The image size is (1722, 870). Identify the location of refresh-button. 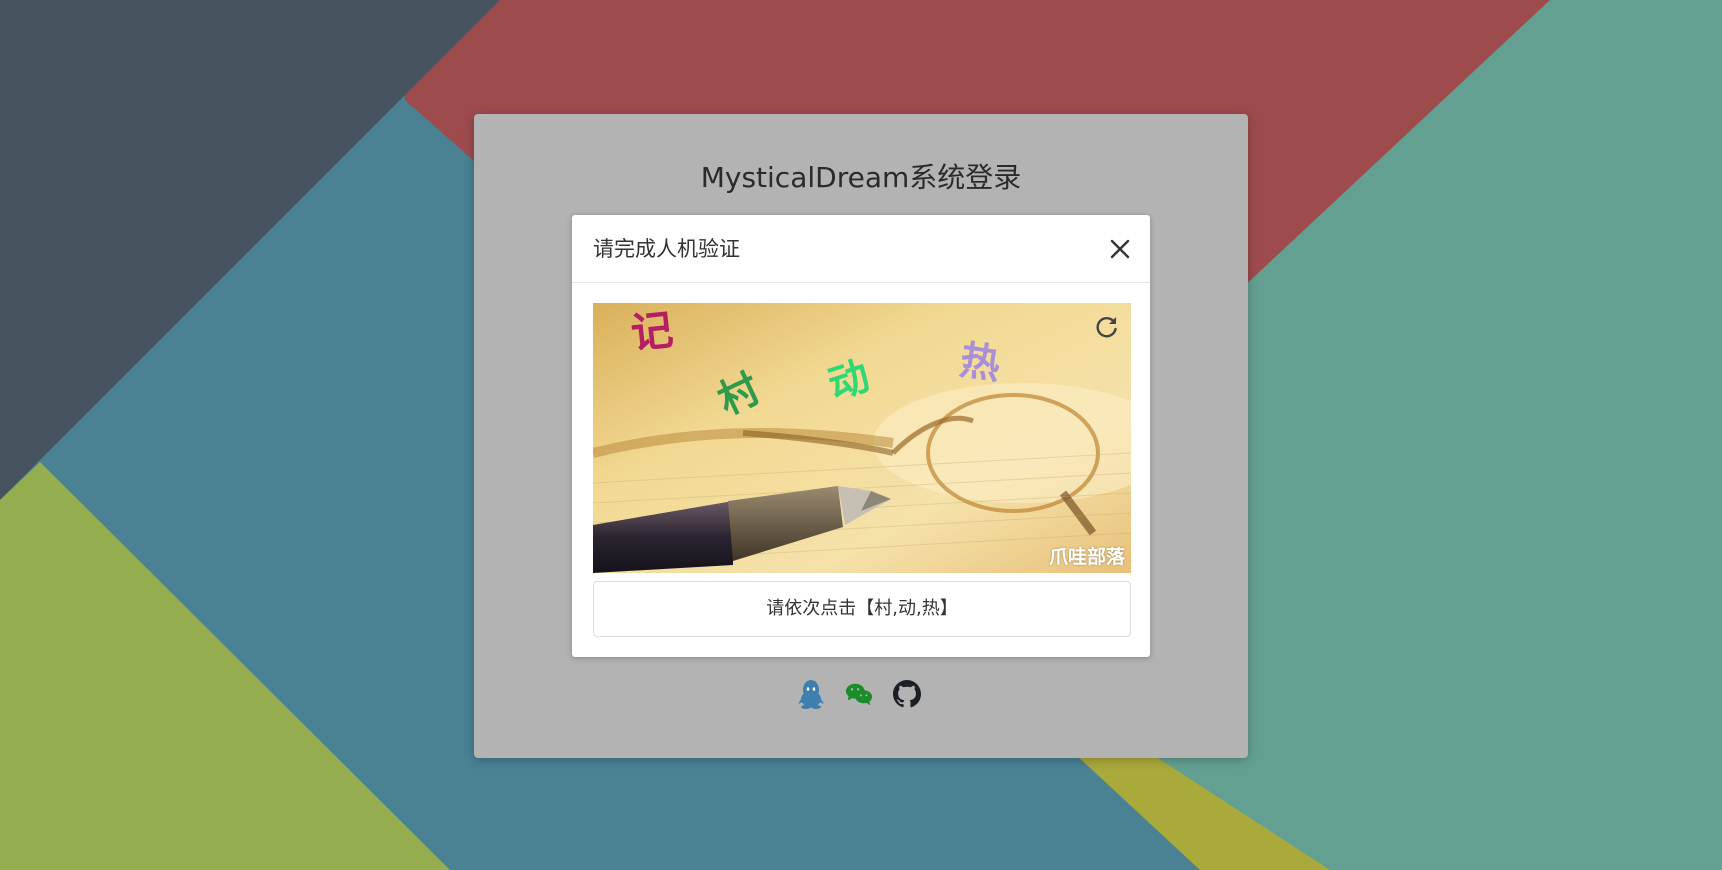
(1107, 327).